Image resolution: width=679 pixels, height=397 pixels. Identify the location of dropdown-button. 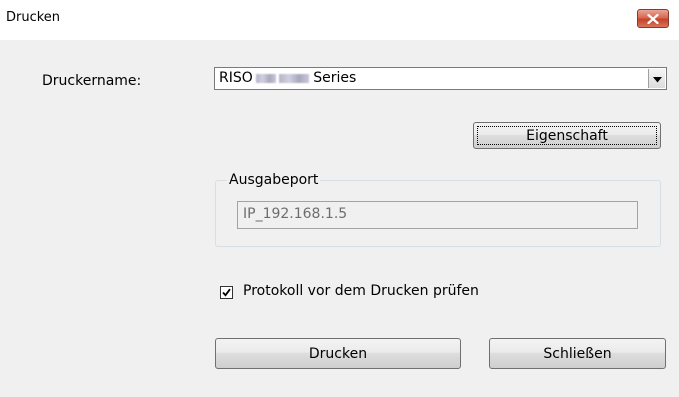
(656, 78).